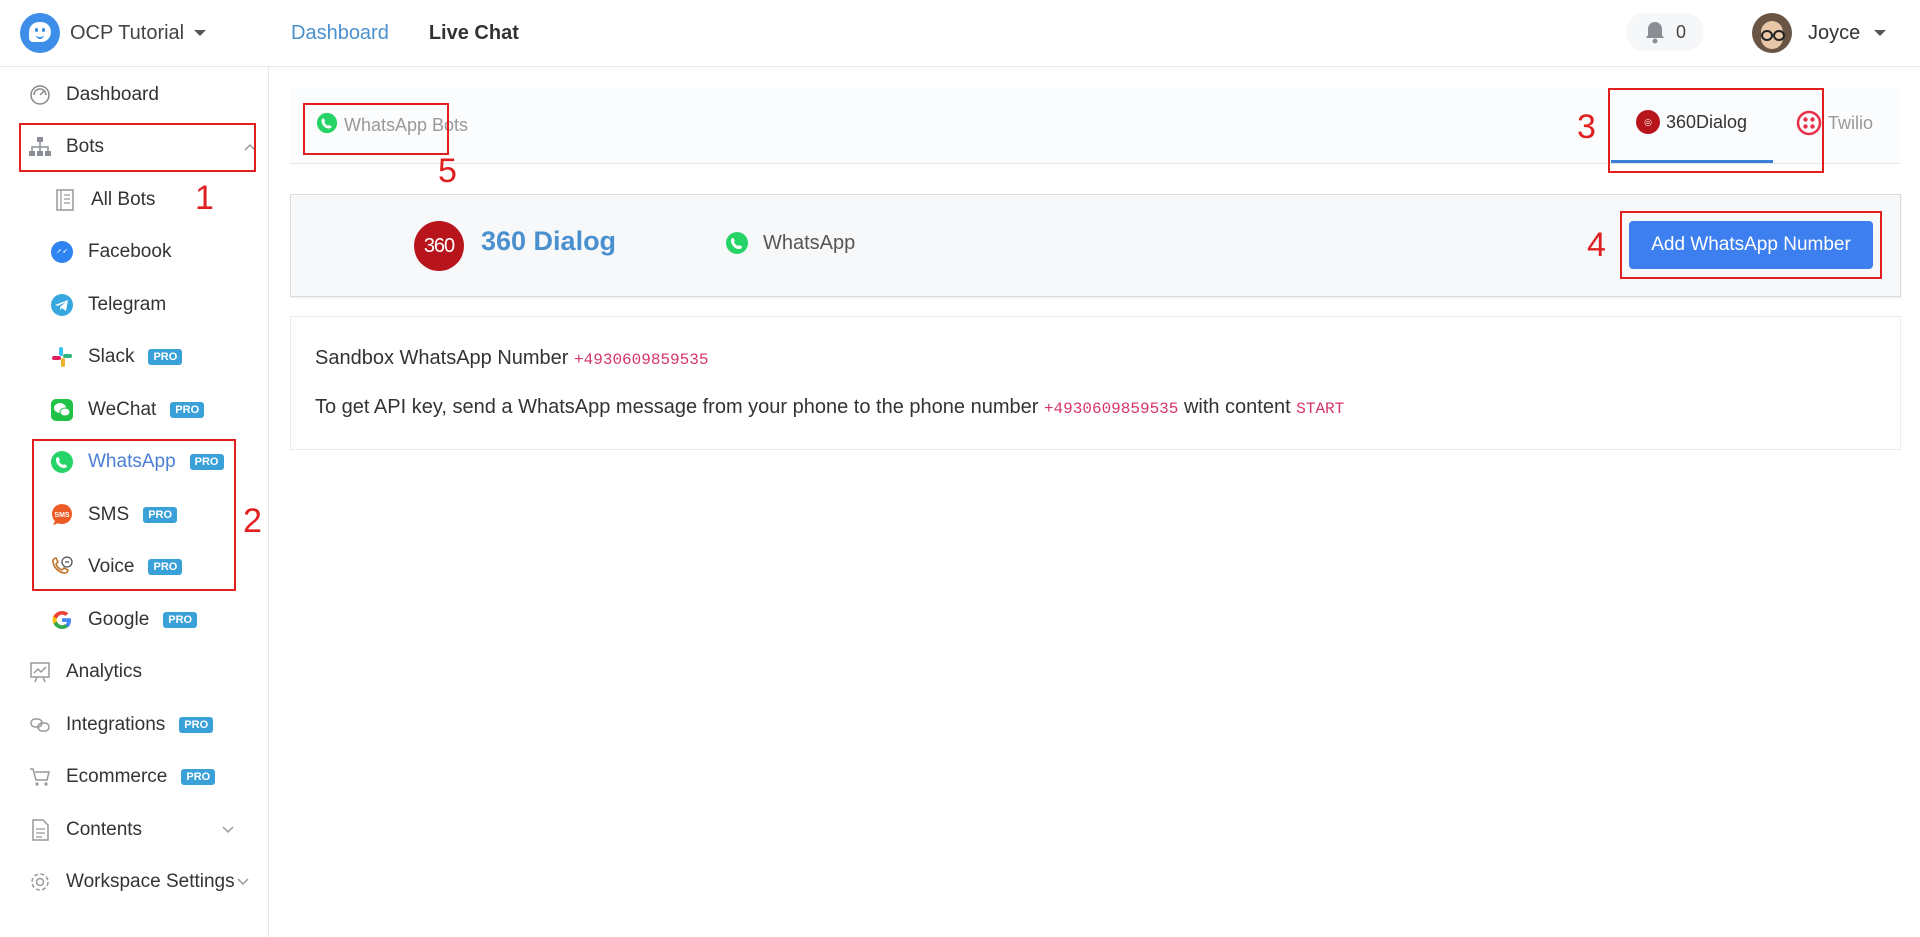 The image size is (1920, 937). I want to click on tab-twilio: Twilio, so click(1834, 123).